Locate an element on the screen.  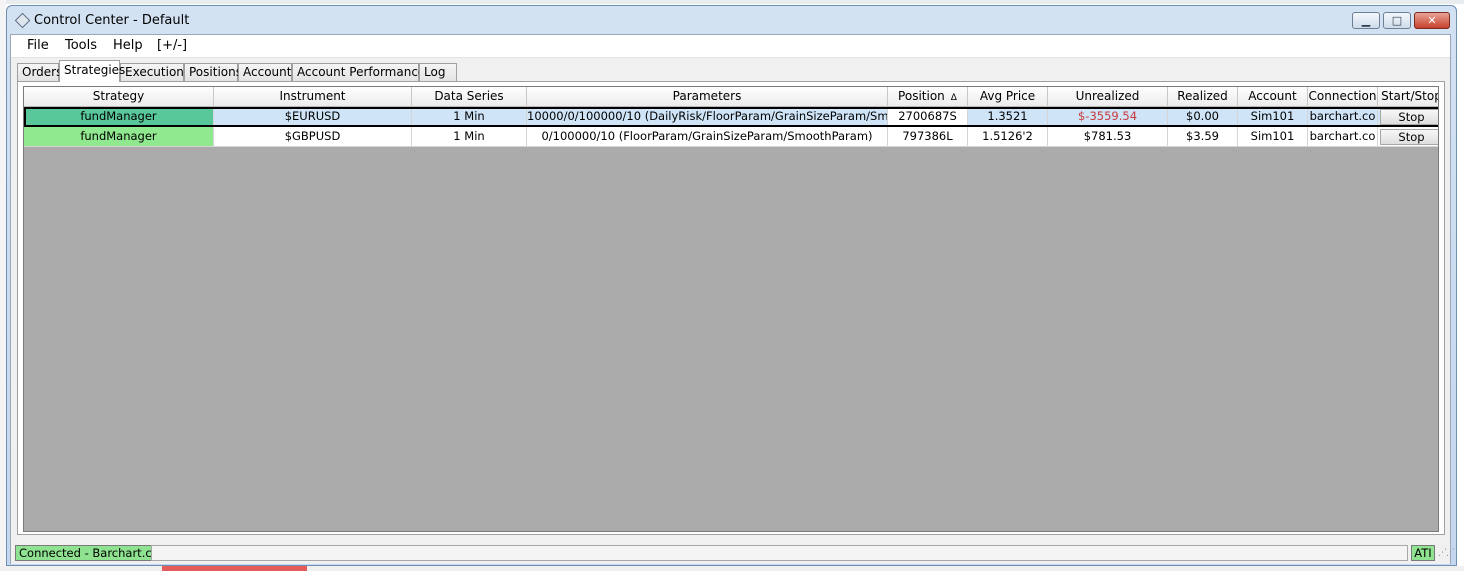
background-window-edge is located at coordinates (732, 2).